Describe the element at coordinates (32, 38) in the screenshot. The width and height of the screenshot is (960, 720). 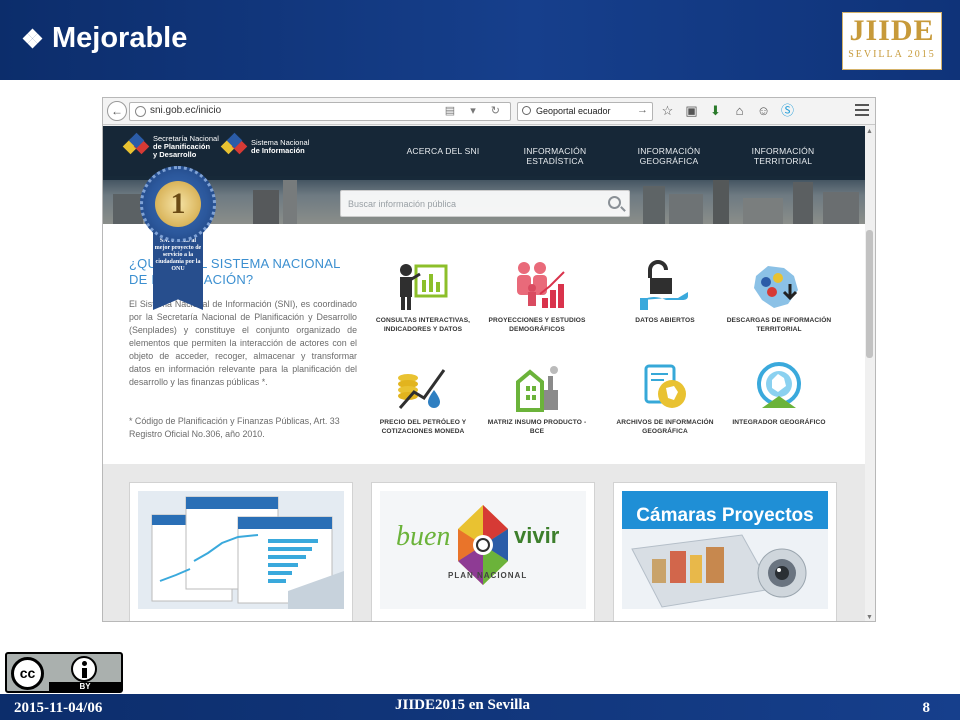
I see `diamond-bullet-icon` at that location.